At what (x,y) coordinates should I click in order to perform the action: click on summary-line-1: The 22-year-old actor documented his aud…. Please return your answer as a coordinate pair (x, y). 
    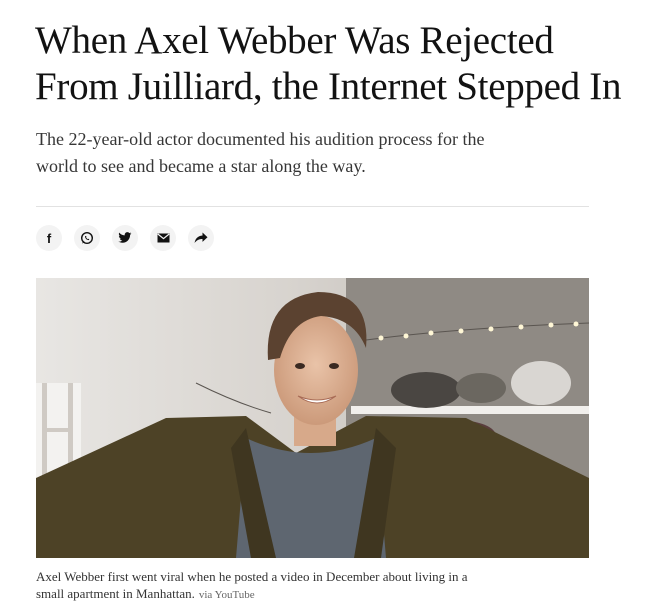
    Looking at the image, I should click on (260, 139).